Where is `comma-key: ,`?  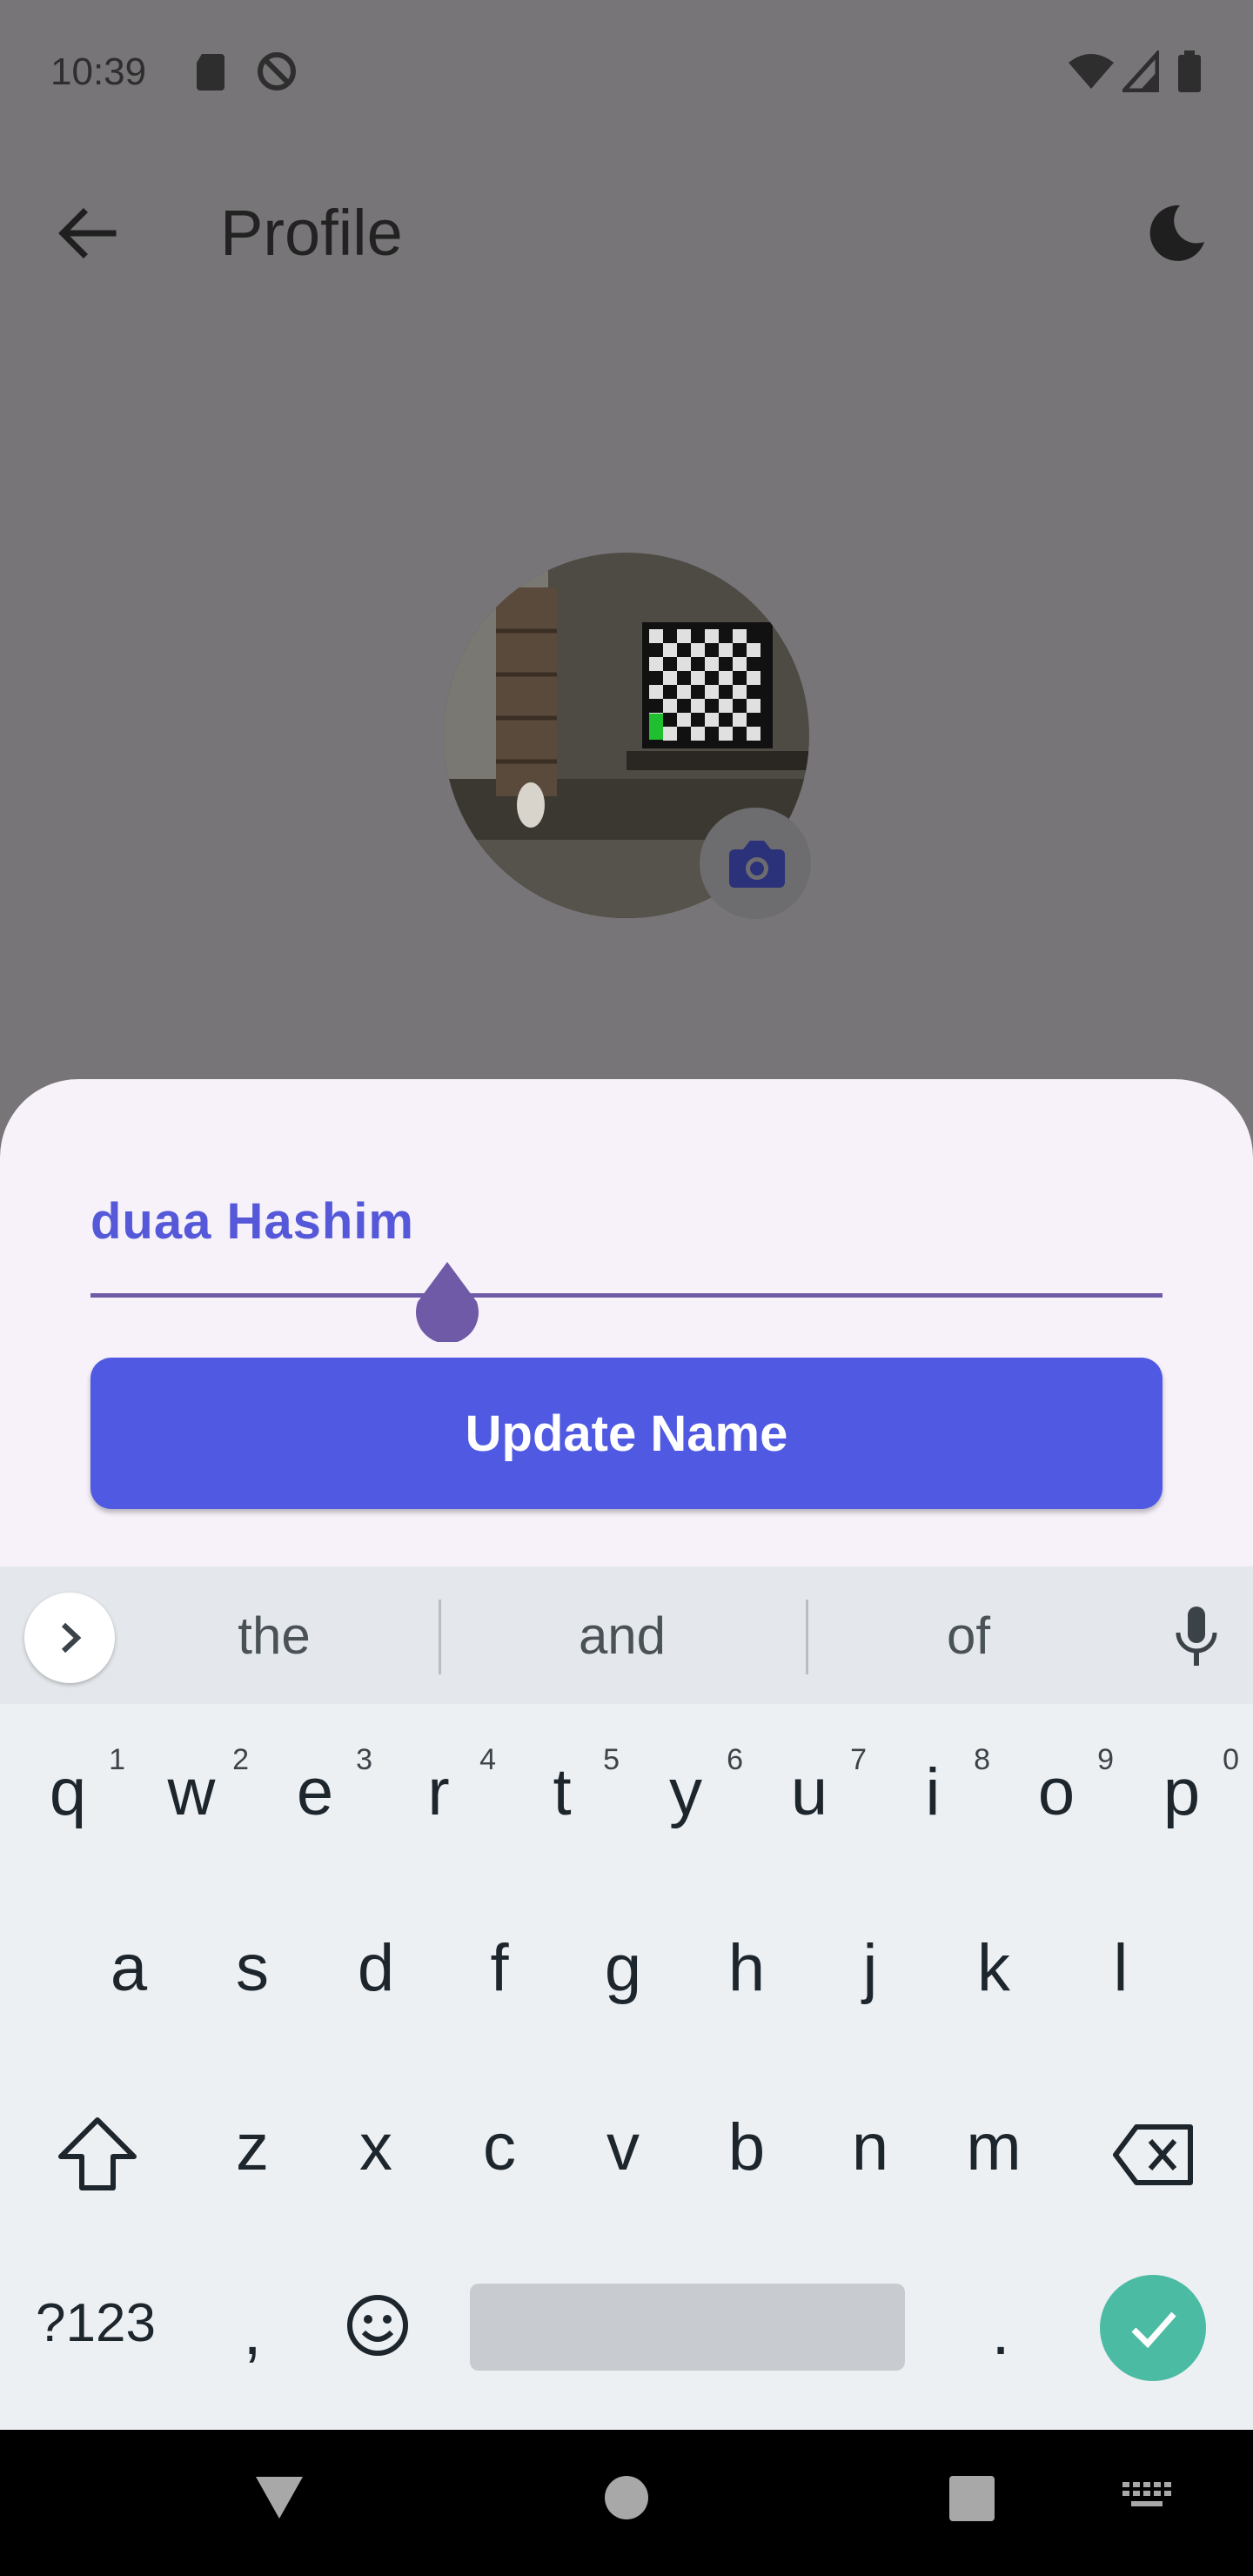 comma-key: , is located at coordinates (252, 2332).